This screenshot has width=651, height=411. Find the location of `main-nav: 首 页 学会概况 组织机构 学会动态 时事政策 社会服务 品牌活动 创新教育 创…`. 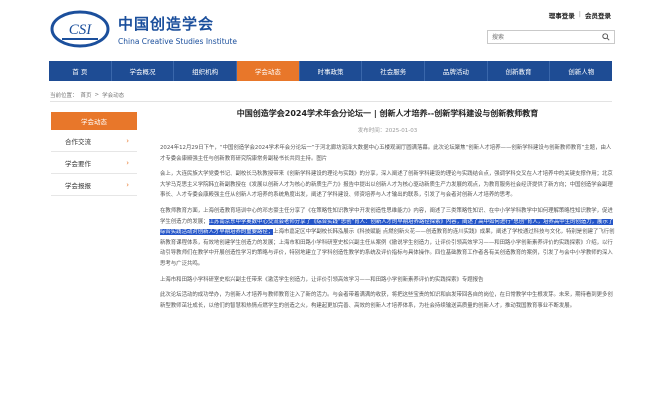

main-nav: 首 页 学会概况 组织机构 学会动态 时事政策 社会服务 品牌活动 创新教育 创… is located at coordinates (330, 71).